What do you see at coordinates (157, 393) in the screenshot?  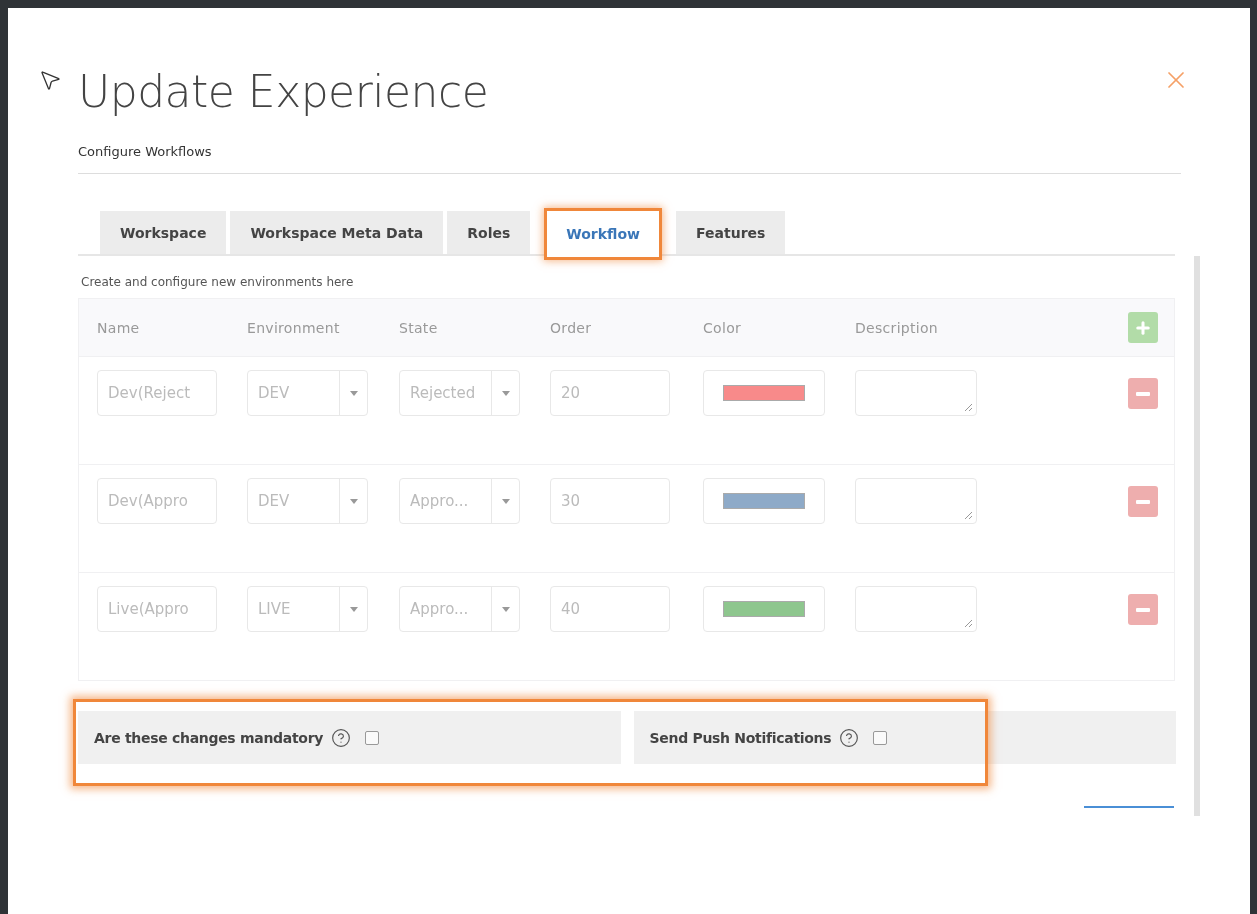 I see `name-field: Dev(Reject` at bounding box center [157, 393].